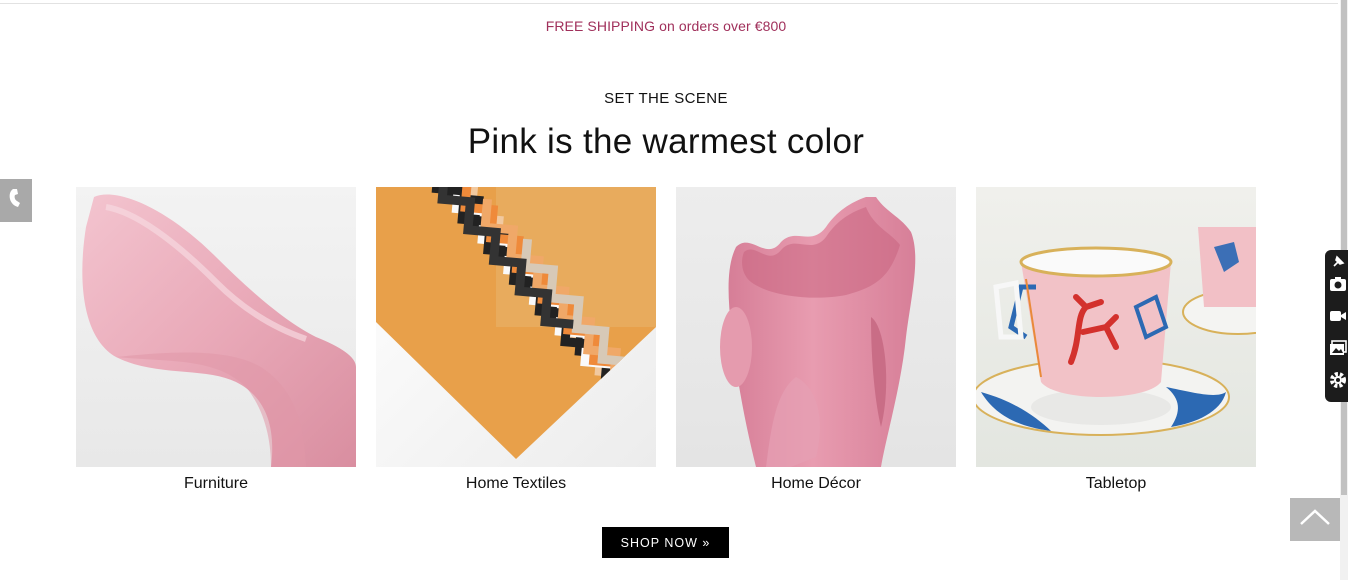  I want to click on camera-icon, so click(1338, 284).